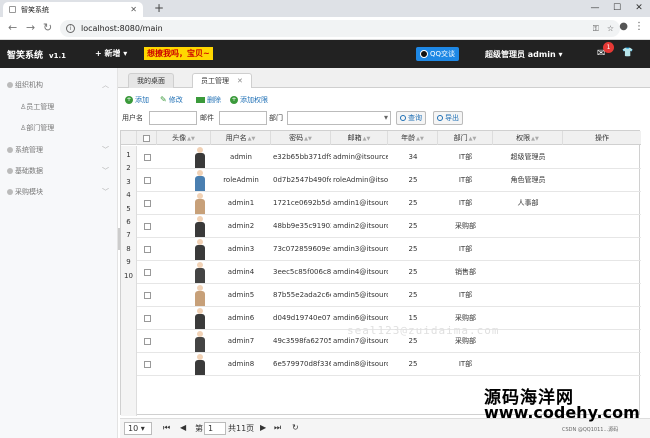  What do you see at coordinates (151, 80) in the screenshot?
I see `tab-desktop: 我的桌面` at bounding box center [151, 80].